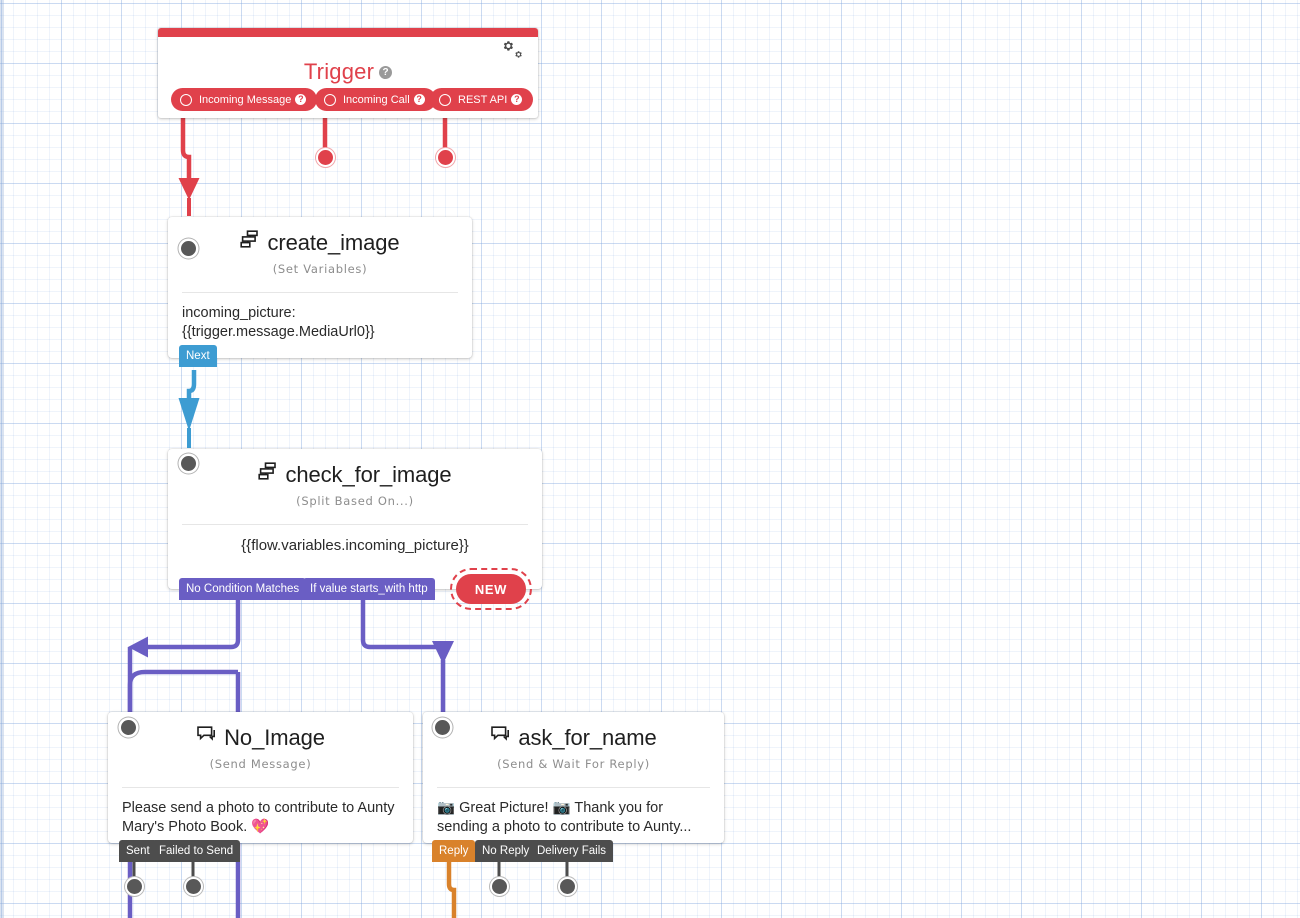 The image size is (1300, 918). Describe the element at coordinates (260, 764) in the screenshot. I see `node-subtitle: (Send Message)` at that location.